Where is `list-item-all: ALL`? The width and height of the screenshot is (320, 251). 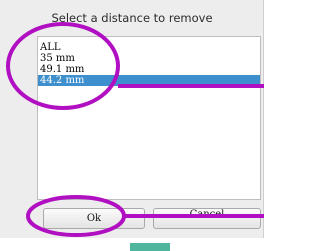
list-item-all: ALL is located at coordinates (149, 47).